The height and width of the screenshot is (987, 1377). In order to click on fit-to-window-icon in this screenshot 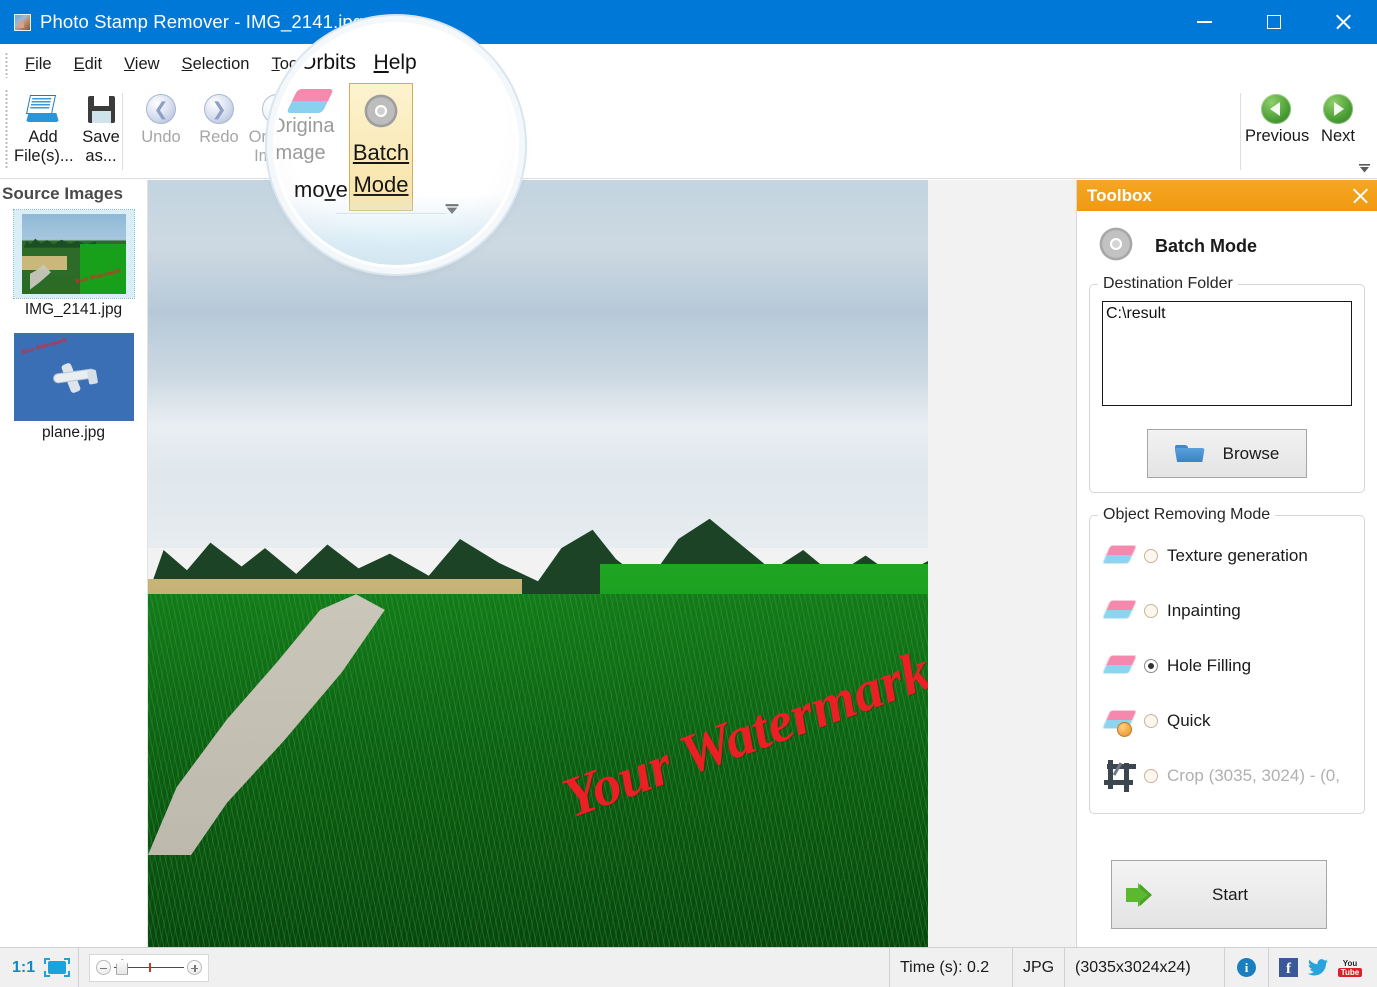, I will do `click(57, 967)`.